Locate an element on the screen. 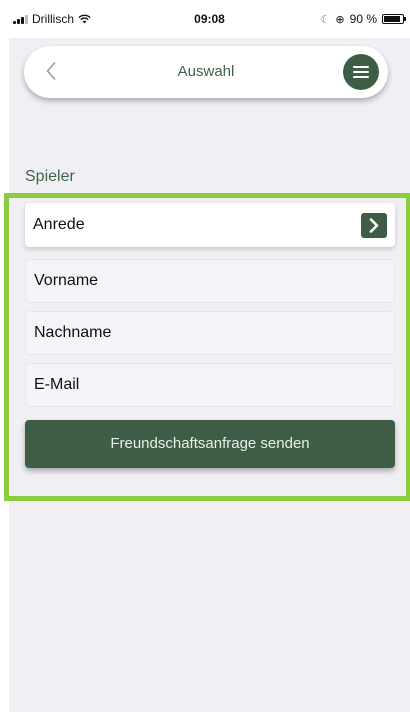 The height and width of the screenshot is (712, 410). email-placeholder: E-Mail is located at coordinates (57, 384).